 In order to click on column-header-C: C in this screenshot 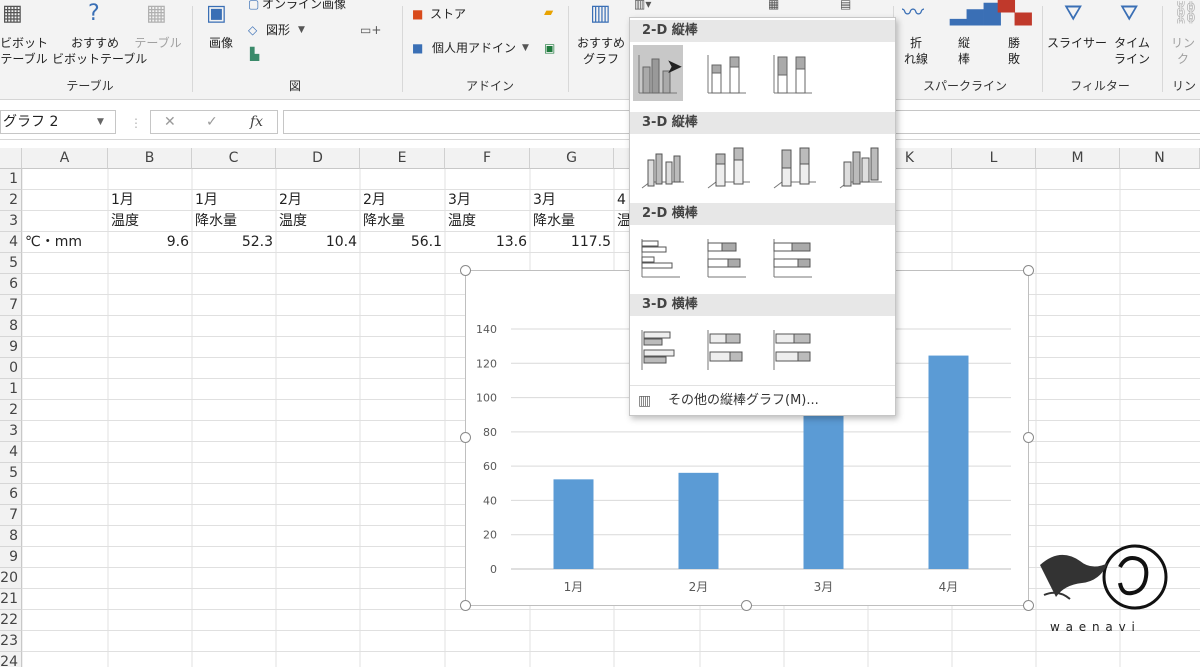, I will do `click(234, 158)`.